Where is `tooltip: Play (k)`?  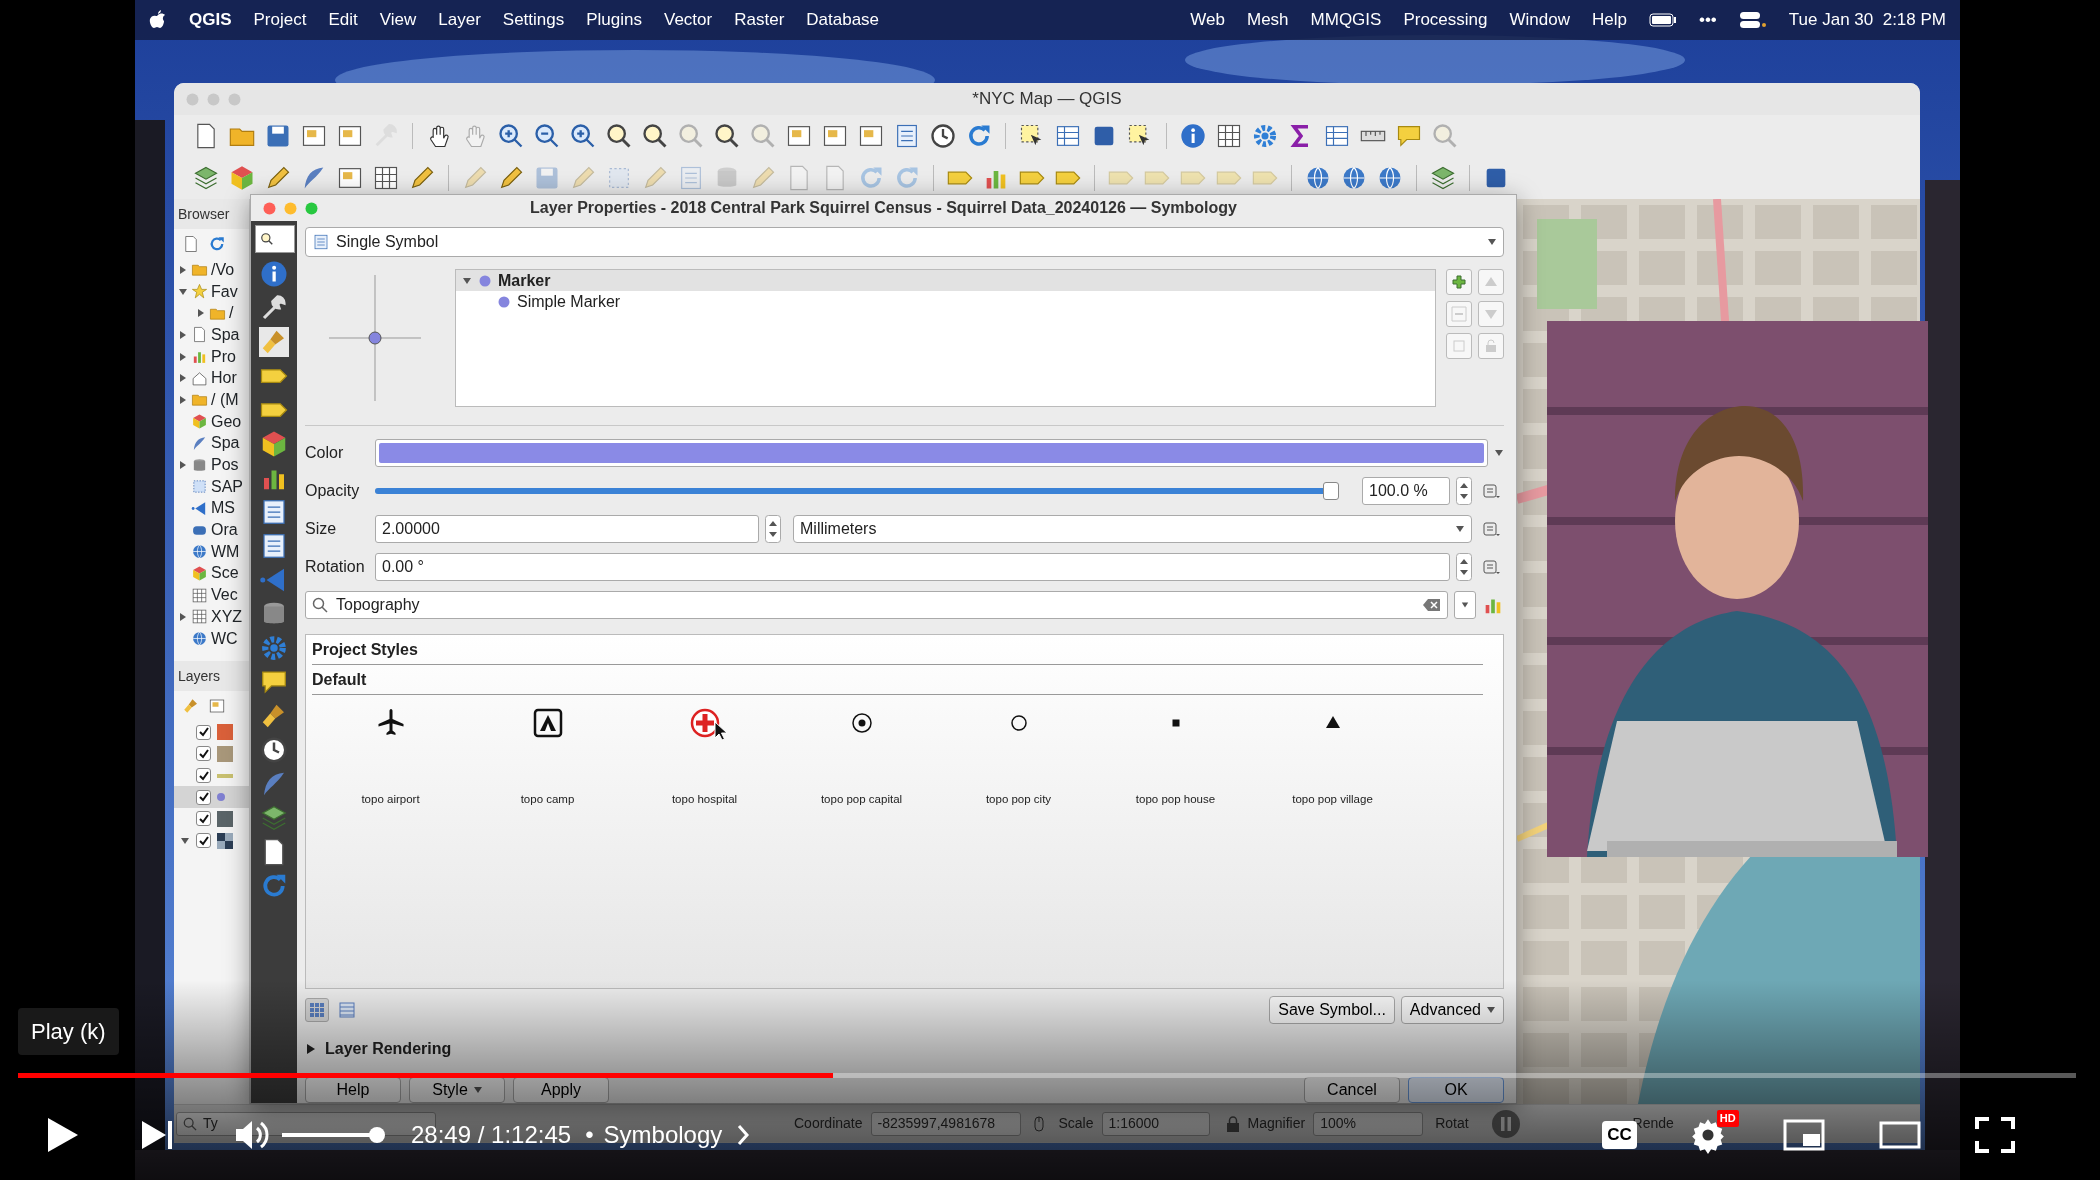
tooltip: Play (k) is located at coordinates (68, 1031).